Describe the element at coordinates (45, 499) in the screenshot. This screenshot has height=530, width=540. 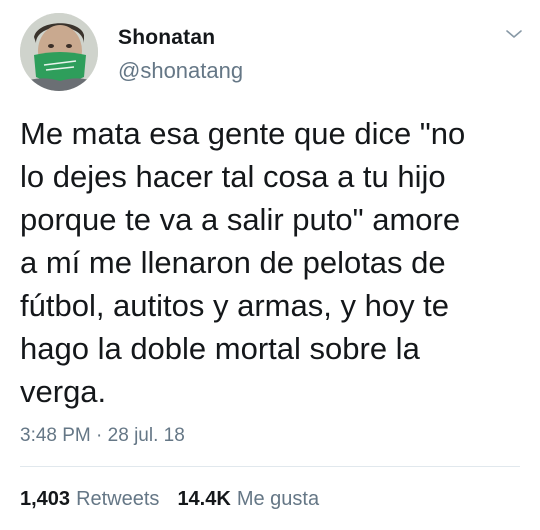
I see `retweets-count: 1,403` at that location.